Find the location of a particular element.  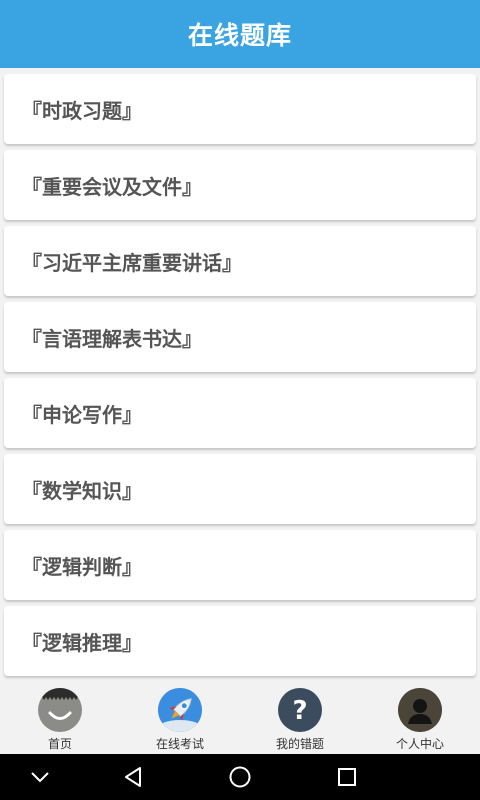

recents-icon is located at coordinates (347, 777).